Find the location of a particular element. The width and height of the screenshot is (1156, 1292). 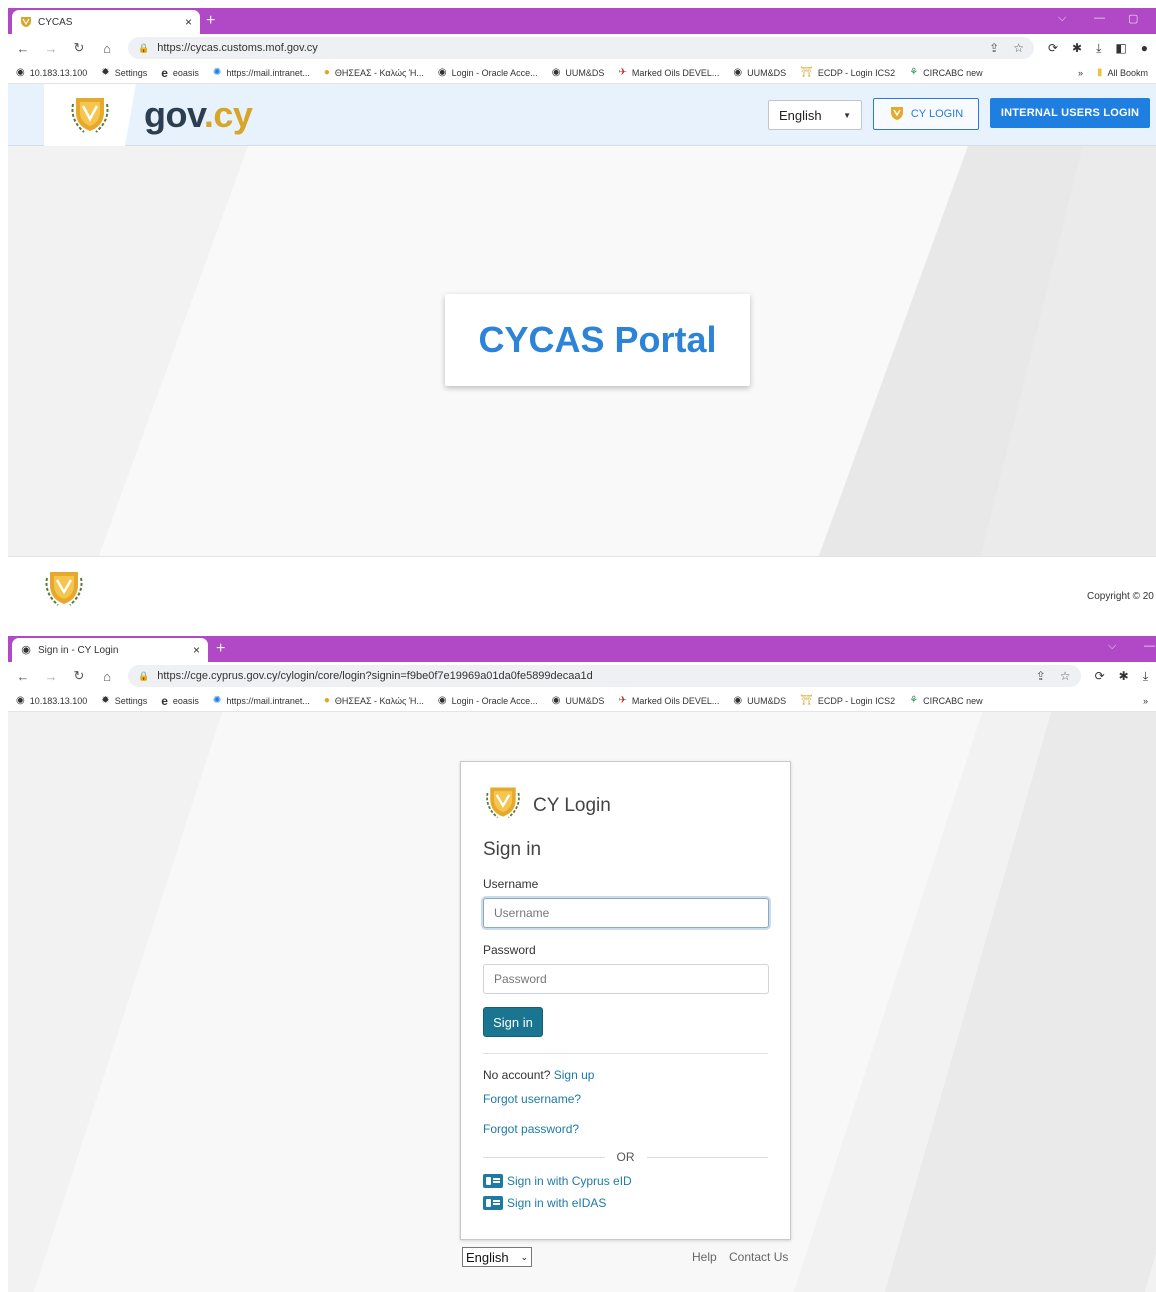

govcy-logo-text: gov.cy is located at coordinates (198, 115).